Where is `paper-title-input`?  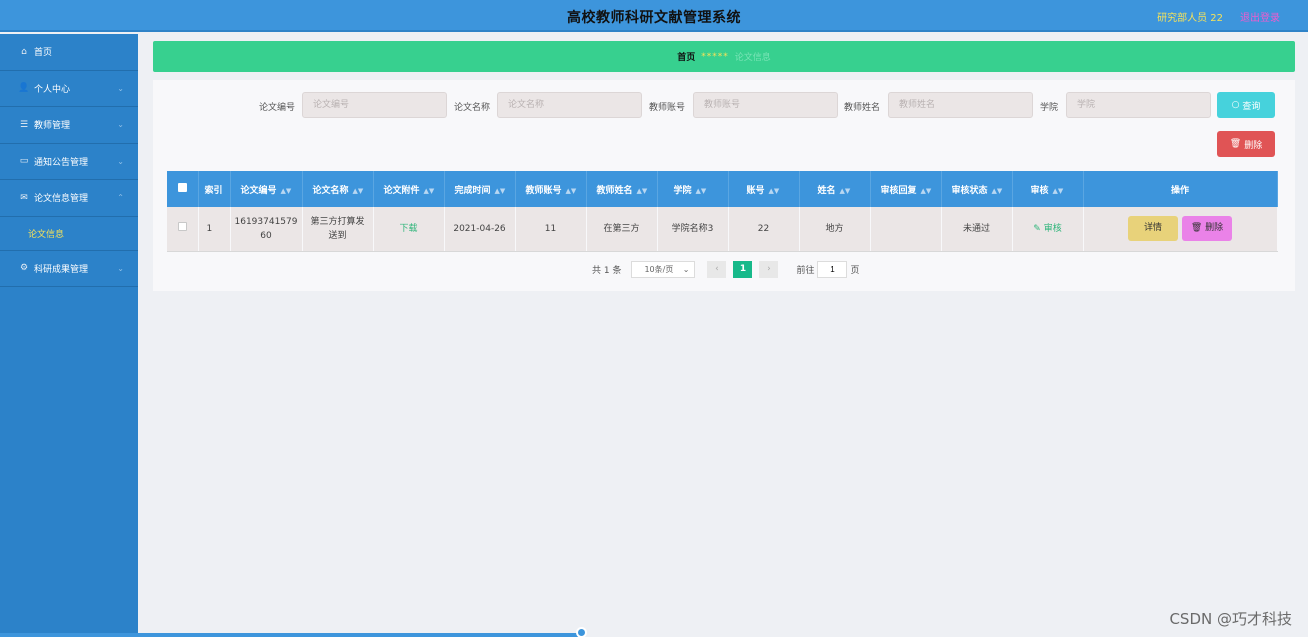
paper-title-input is located at coordinates (569, 105).